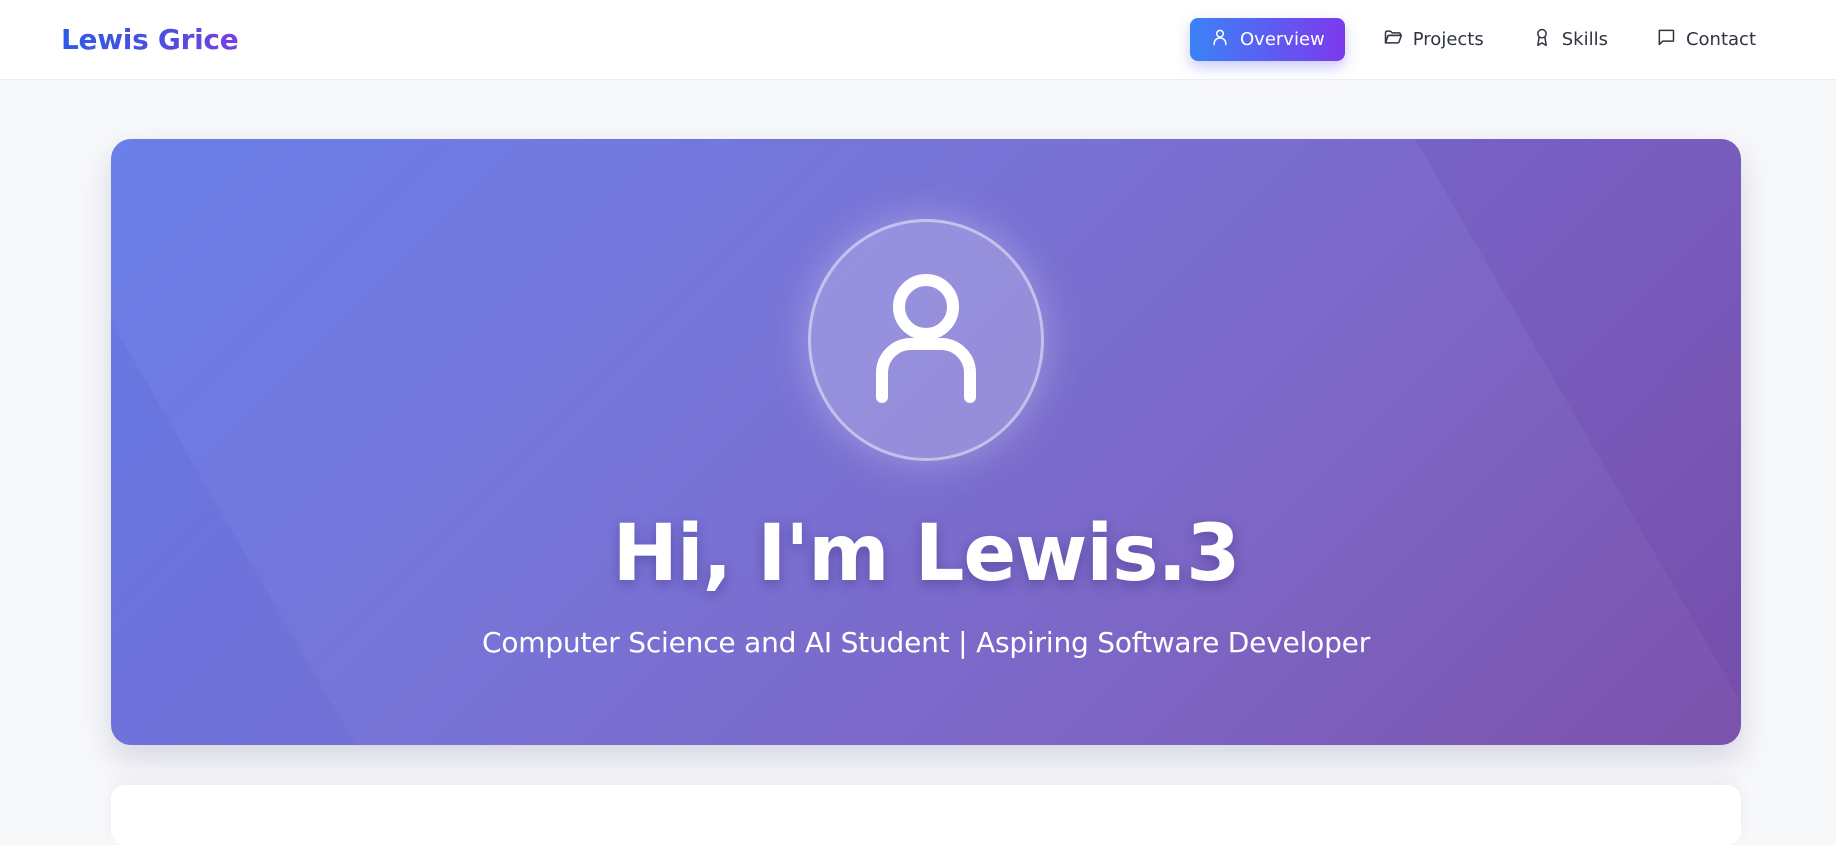 This screenshot has height=845, width=1836. I want to click on nav-item-label: Skills, so click(1584, 39).